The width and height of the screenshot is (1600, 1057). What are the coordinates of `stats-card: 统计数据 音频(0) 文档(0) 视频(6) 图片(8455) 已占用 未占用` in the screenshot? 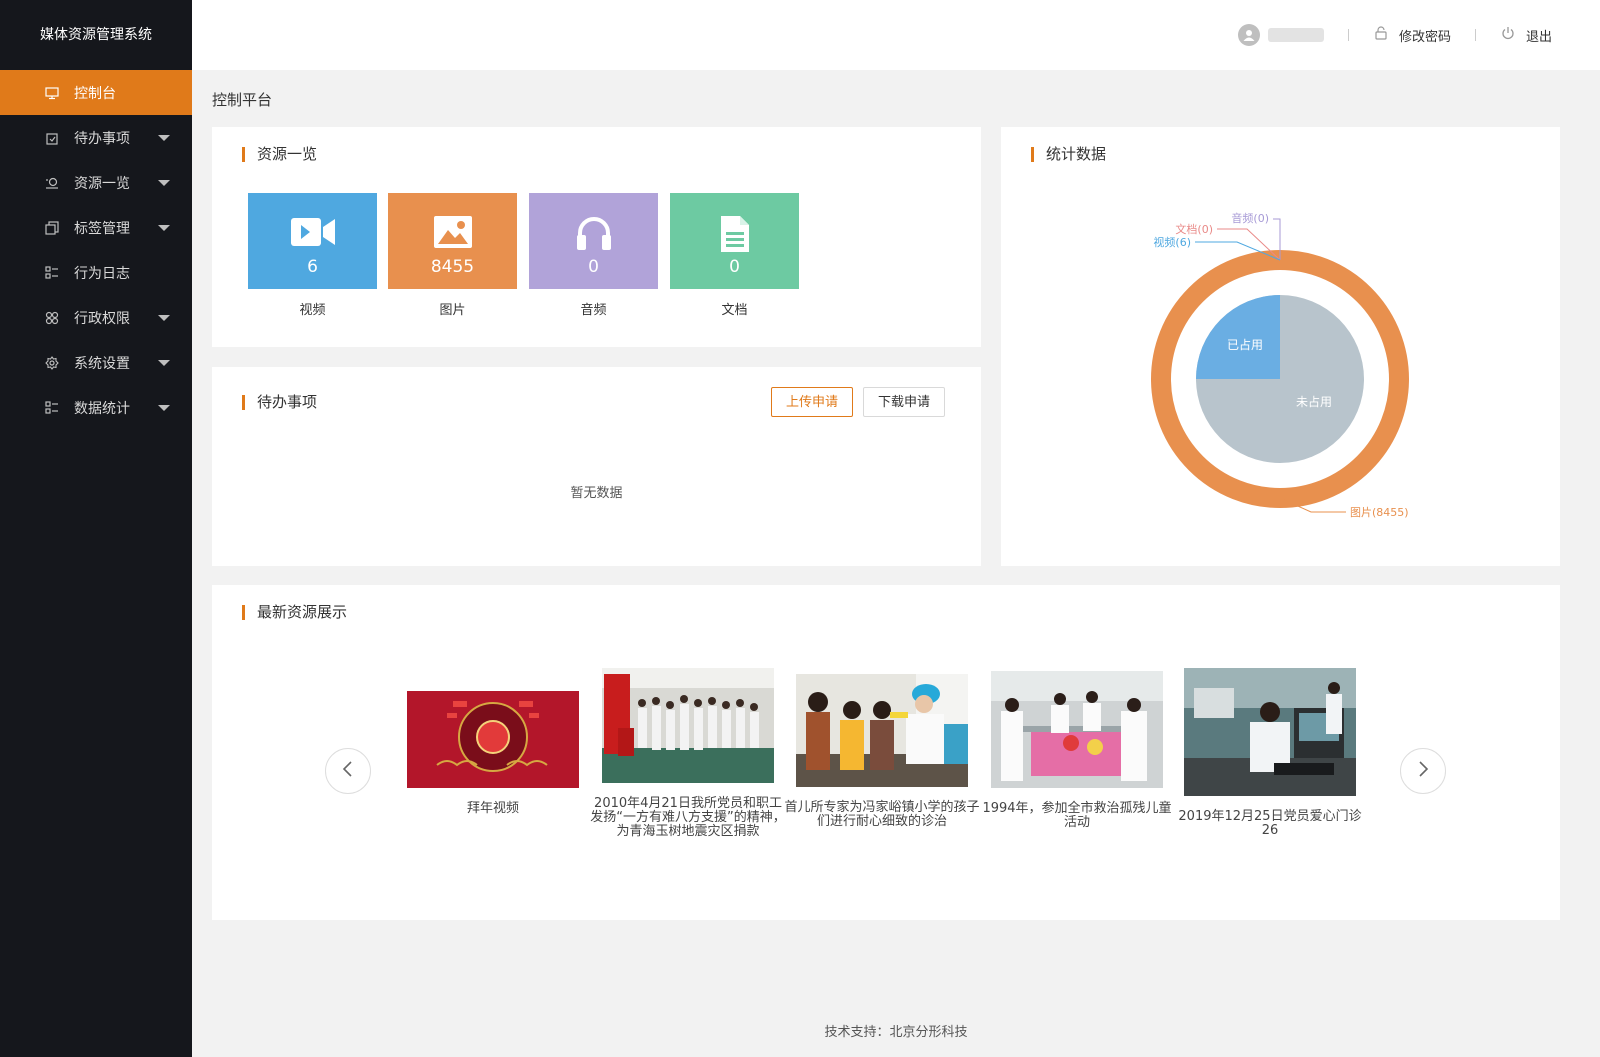 It's located at (1280, 346).